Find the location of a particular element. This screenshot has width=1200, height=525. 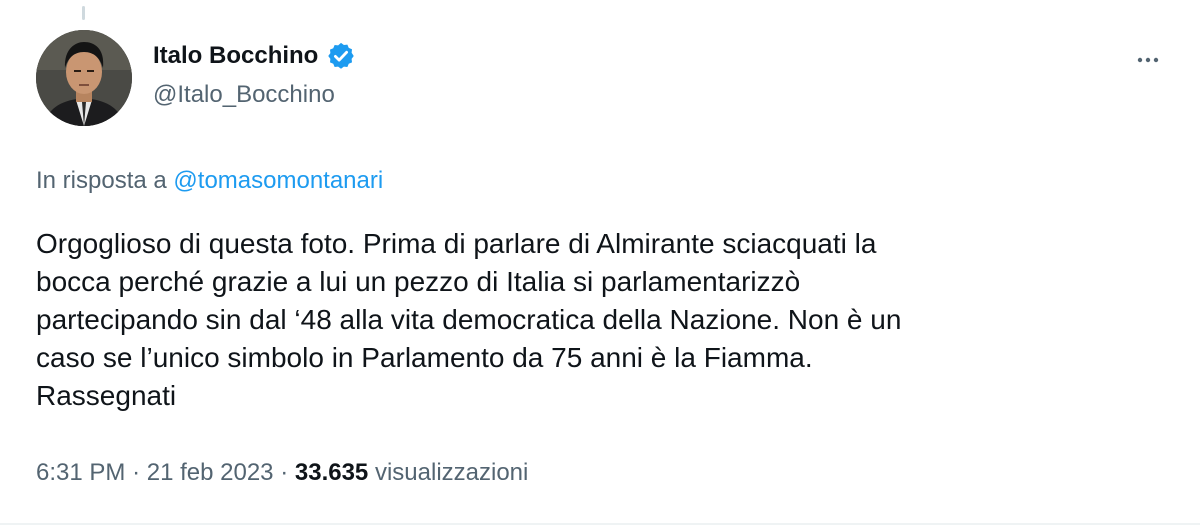

more-options-icon is located at coordinates (1148, 60).